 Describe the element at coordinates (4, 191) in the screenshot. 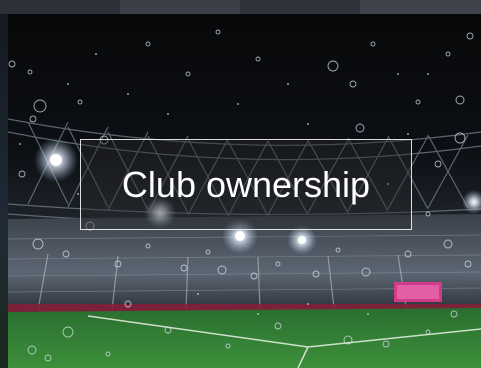

I see `left-rail` at that location.